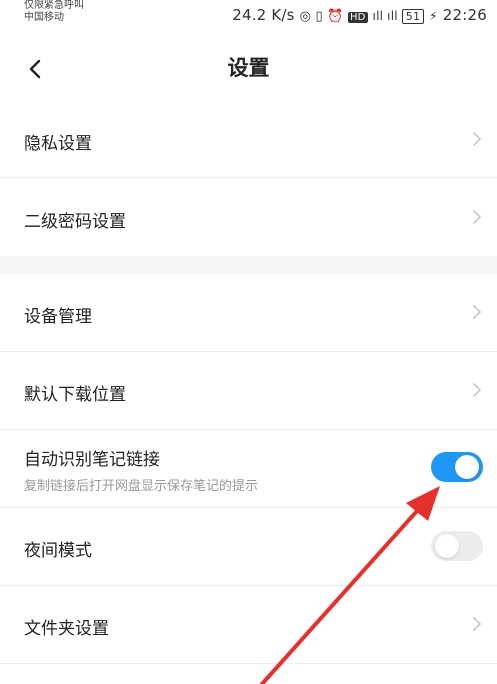 The height and width of the screenshot is (684, 497). I want to click on settings-item-label: 隐私设置, so click(58, 144).